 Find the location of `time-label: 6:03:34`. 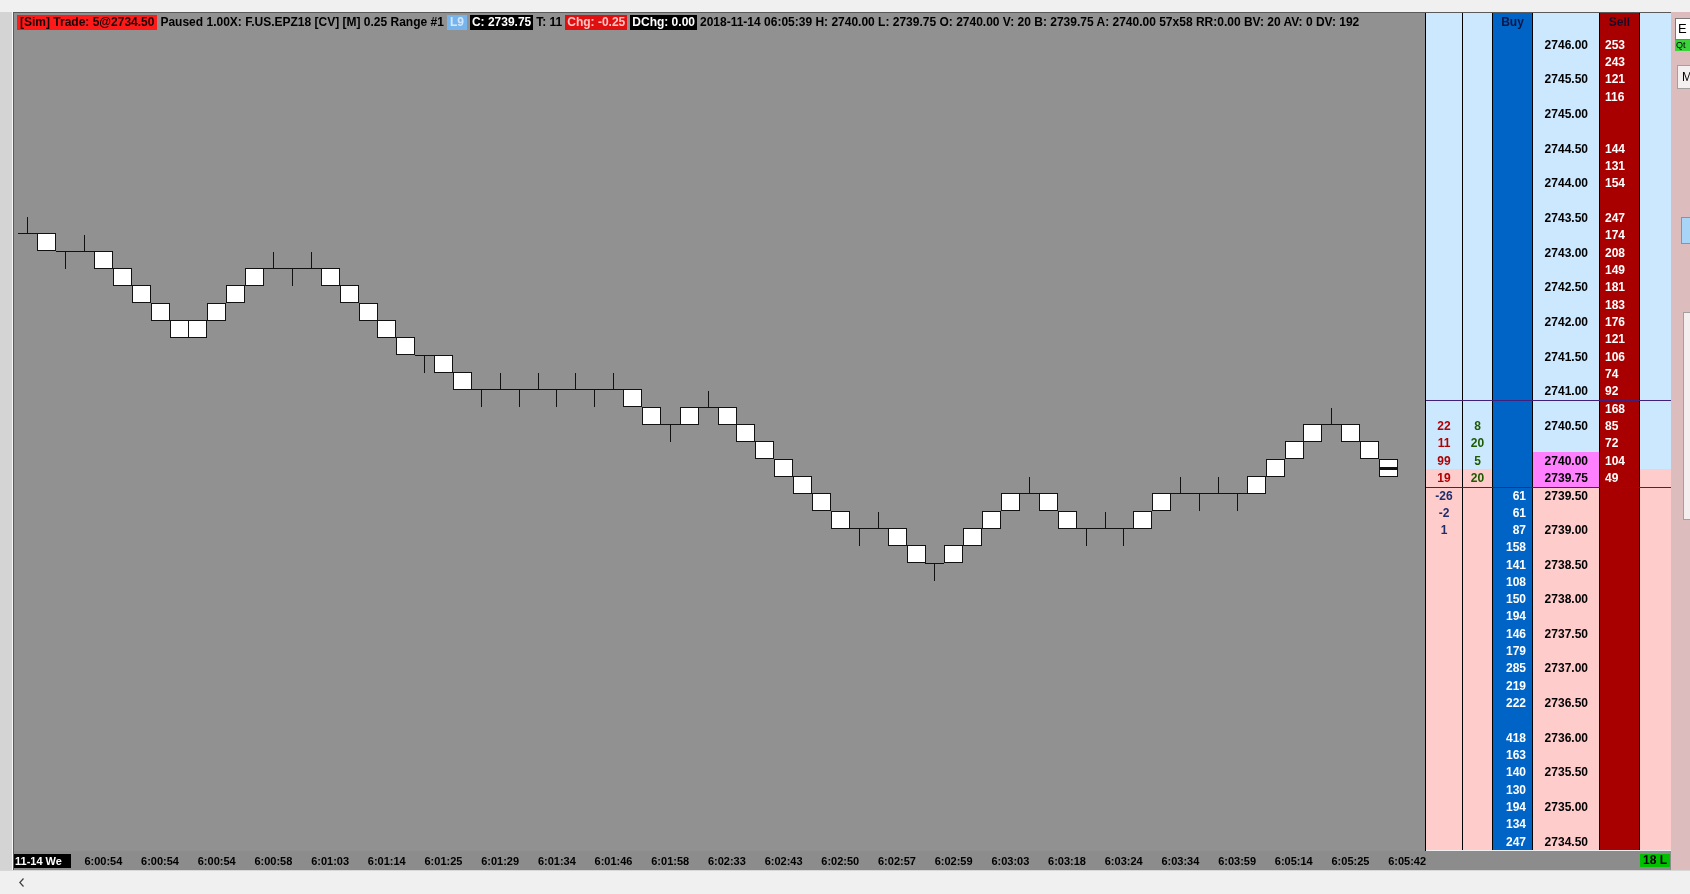

time-label: 6:03:34 is located at coordinates (1180, 860).